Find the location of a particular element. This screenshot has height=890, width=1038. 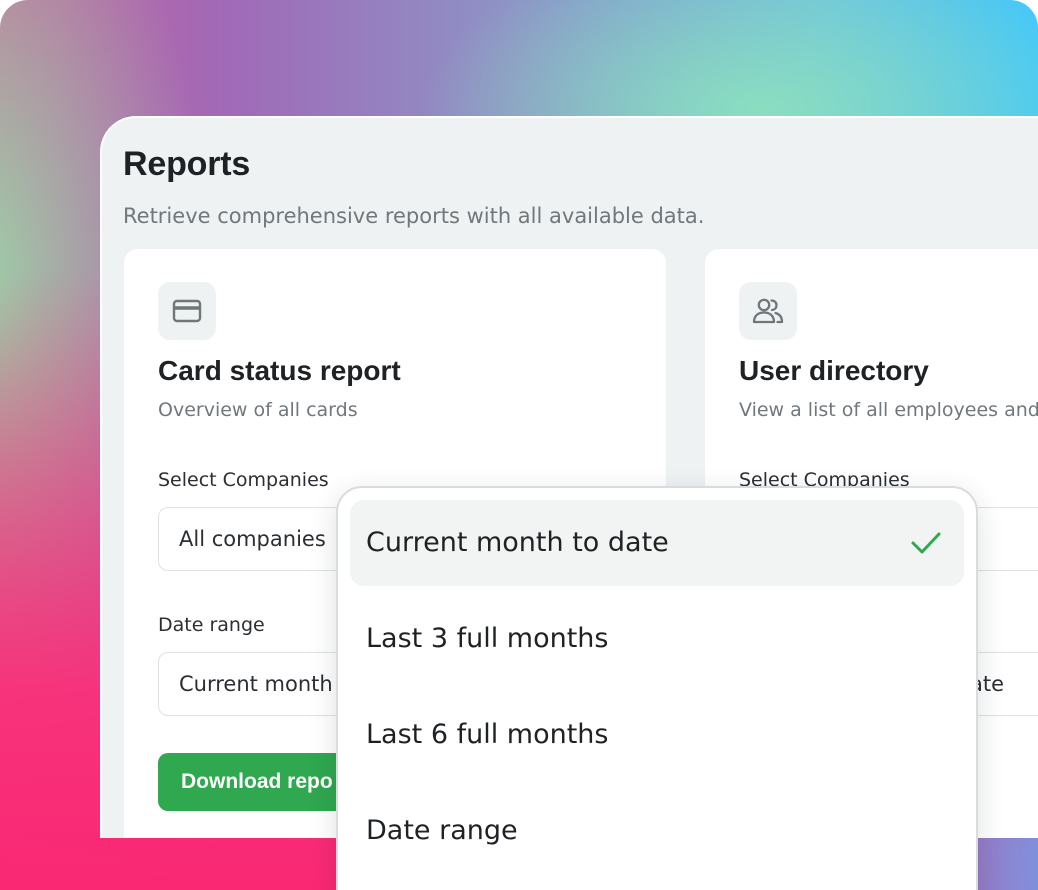

option-current-month-to-date: Current month to date is located at coordinates (657, 543).